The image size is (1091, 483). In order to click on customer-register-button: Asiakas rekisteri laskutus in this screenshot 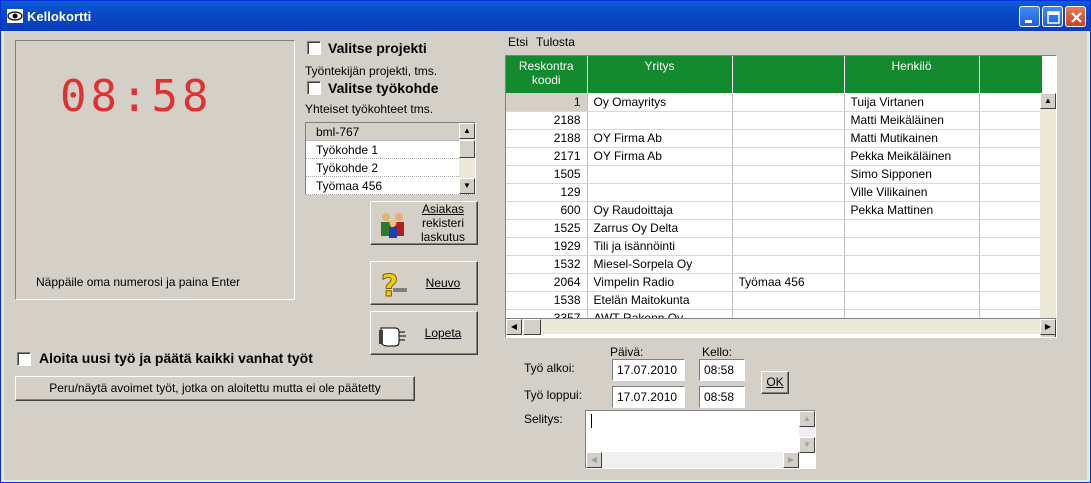, I will do `click(424, 223)`.